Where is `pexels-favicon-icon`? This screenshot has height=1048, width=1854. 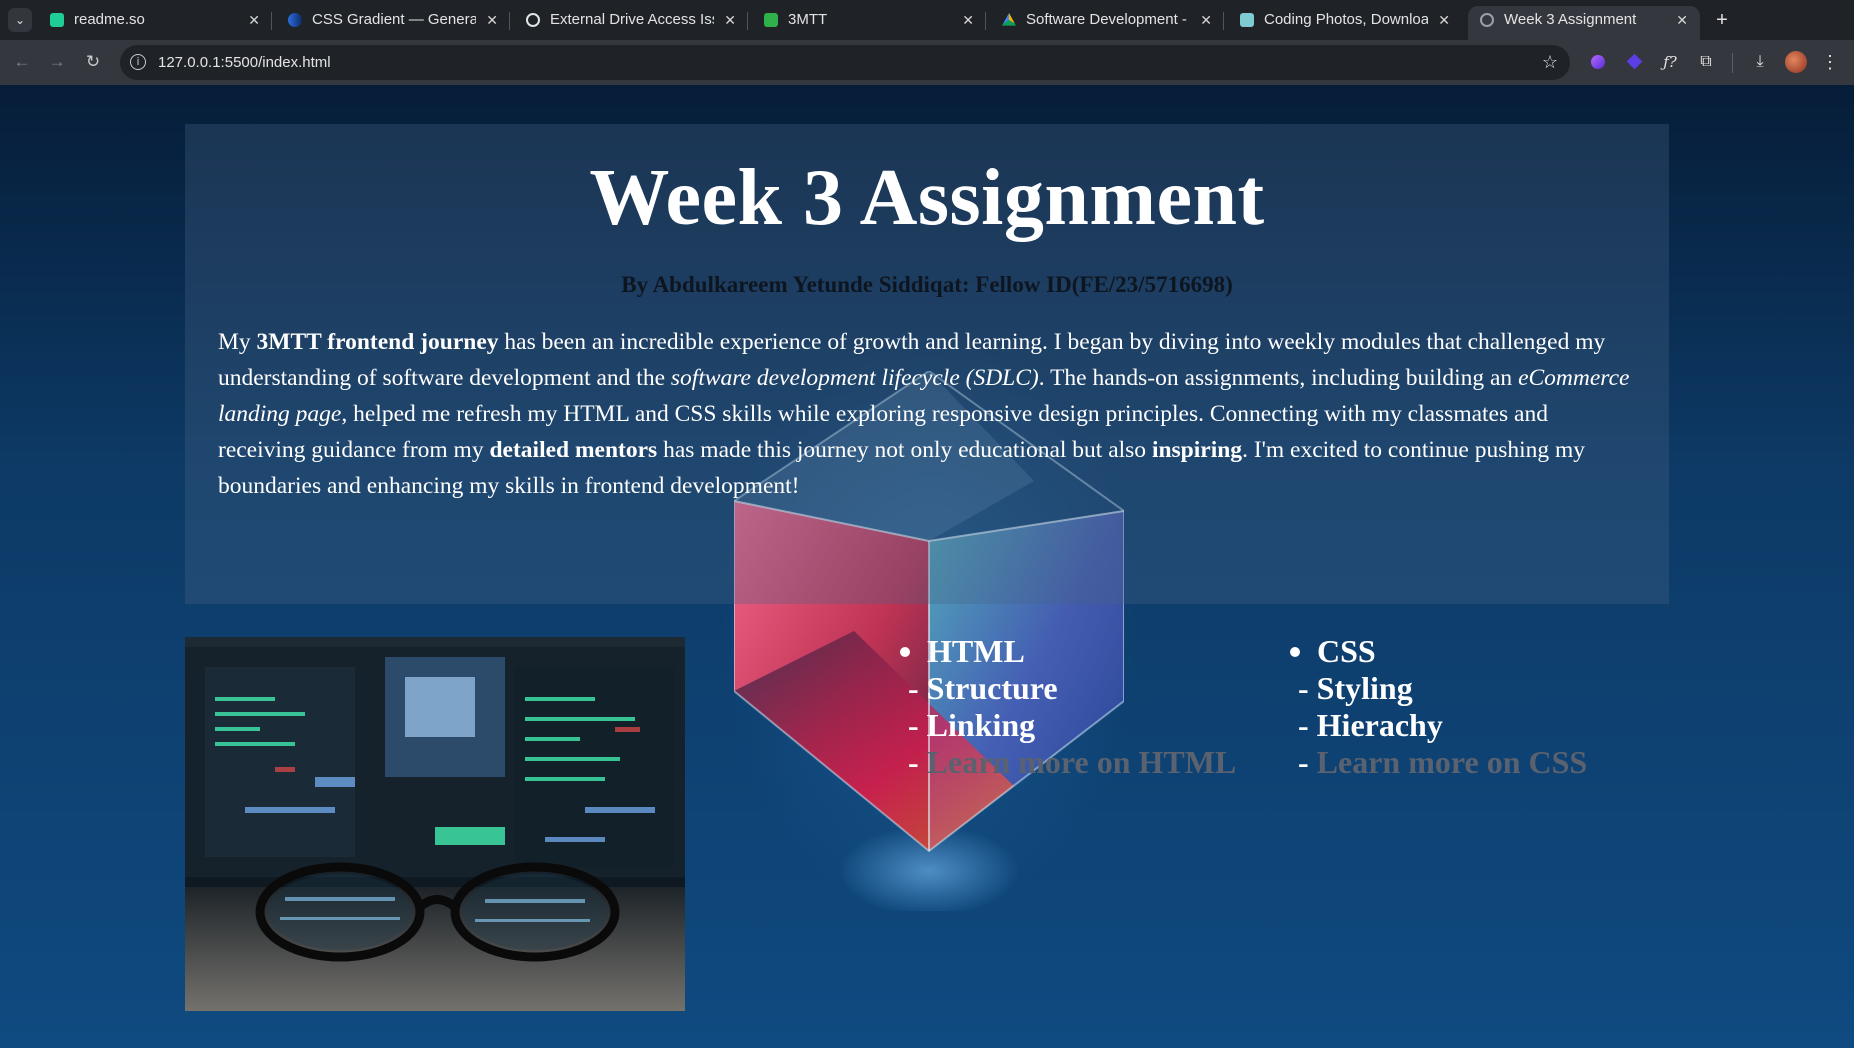 pexels-favicon-icon is located at coordinates (1247, 20).